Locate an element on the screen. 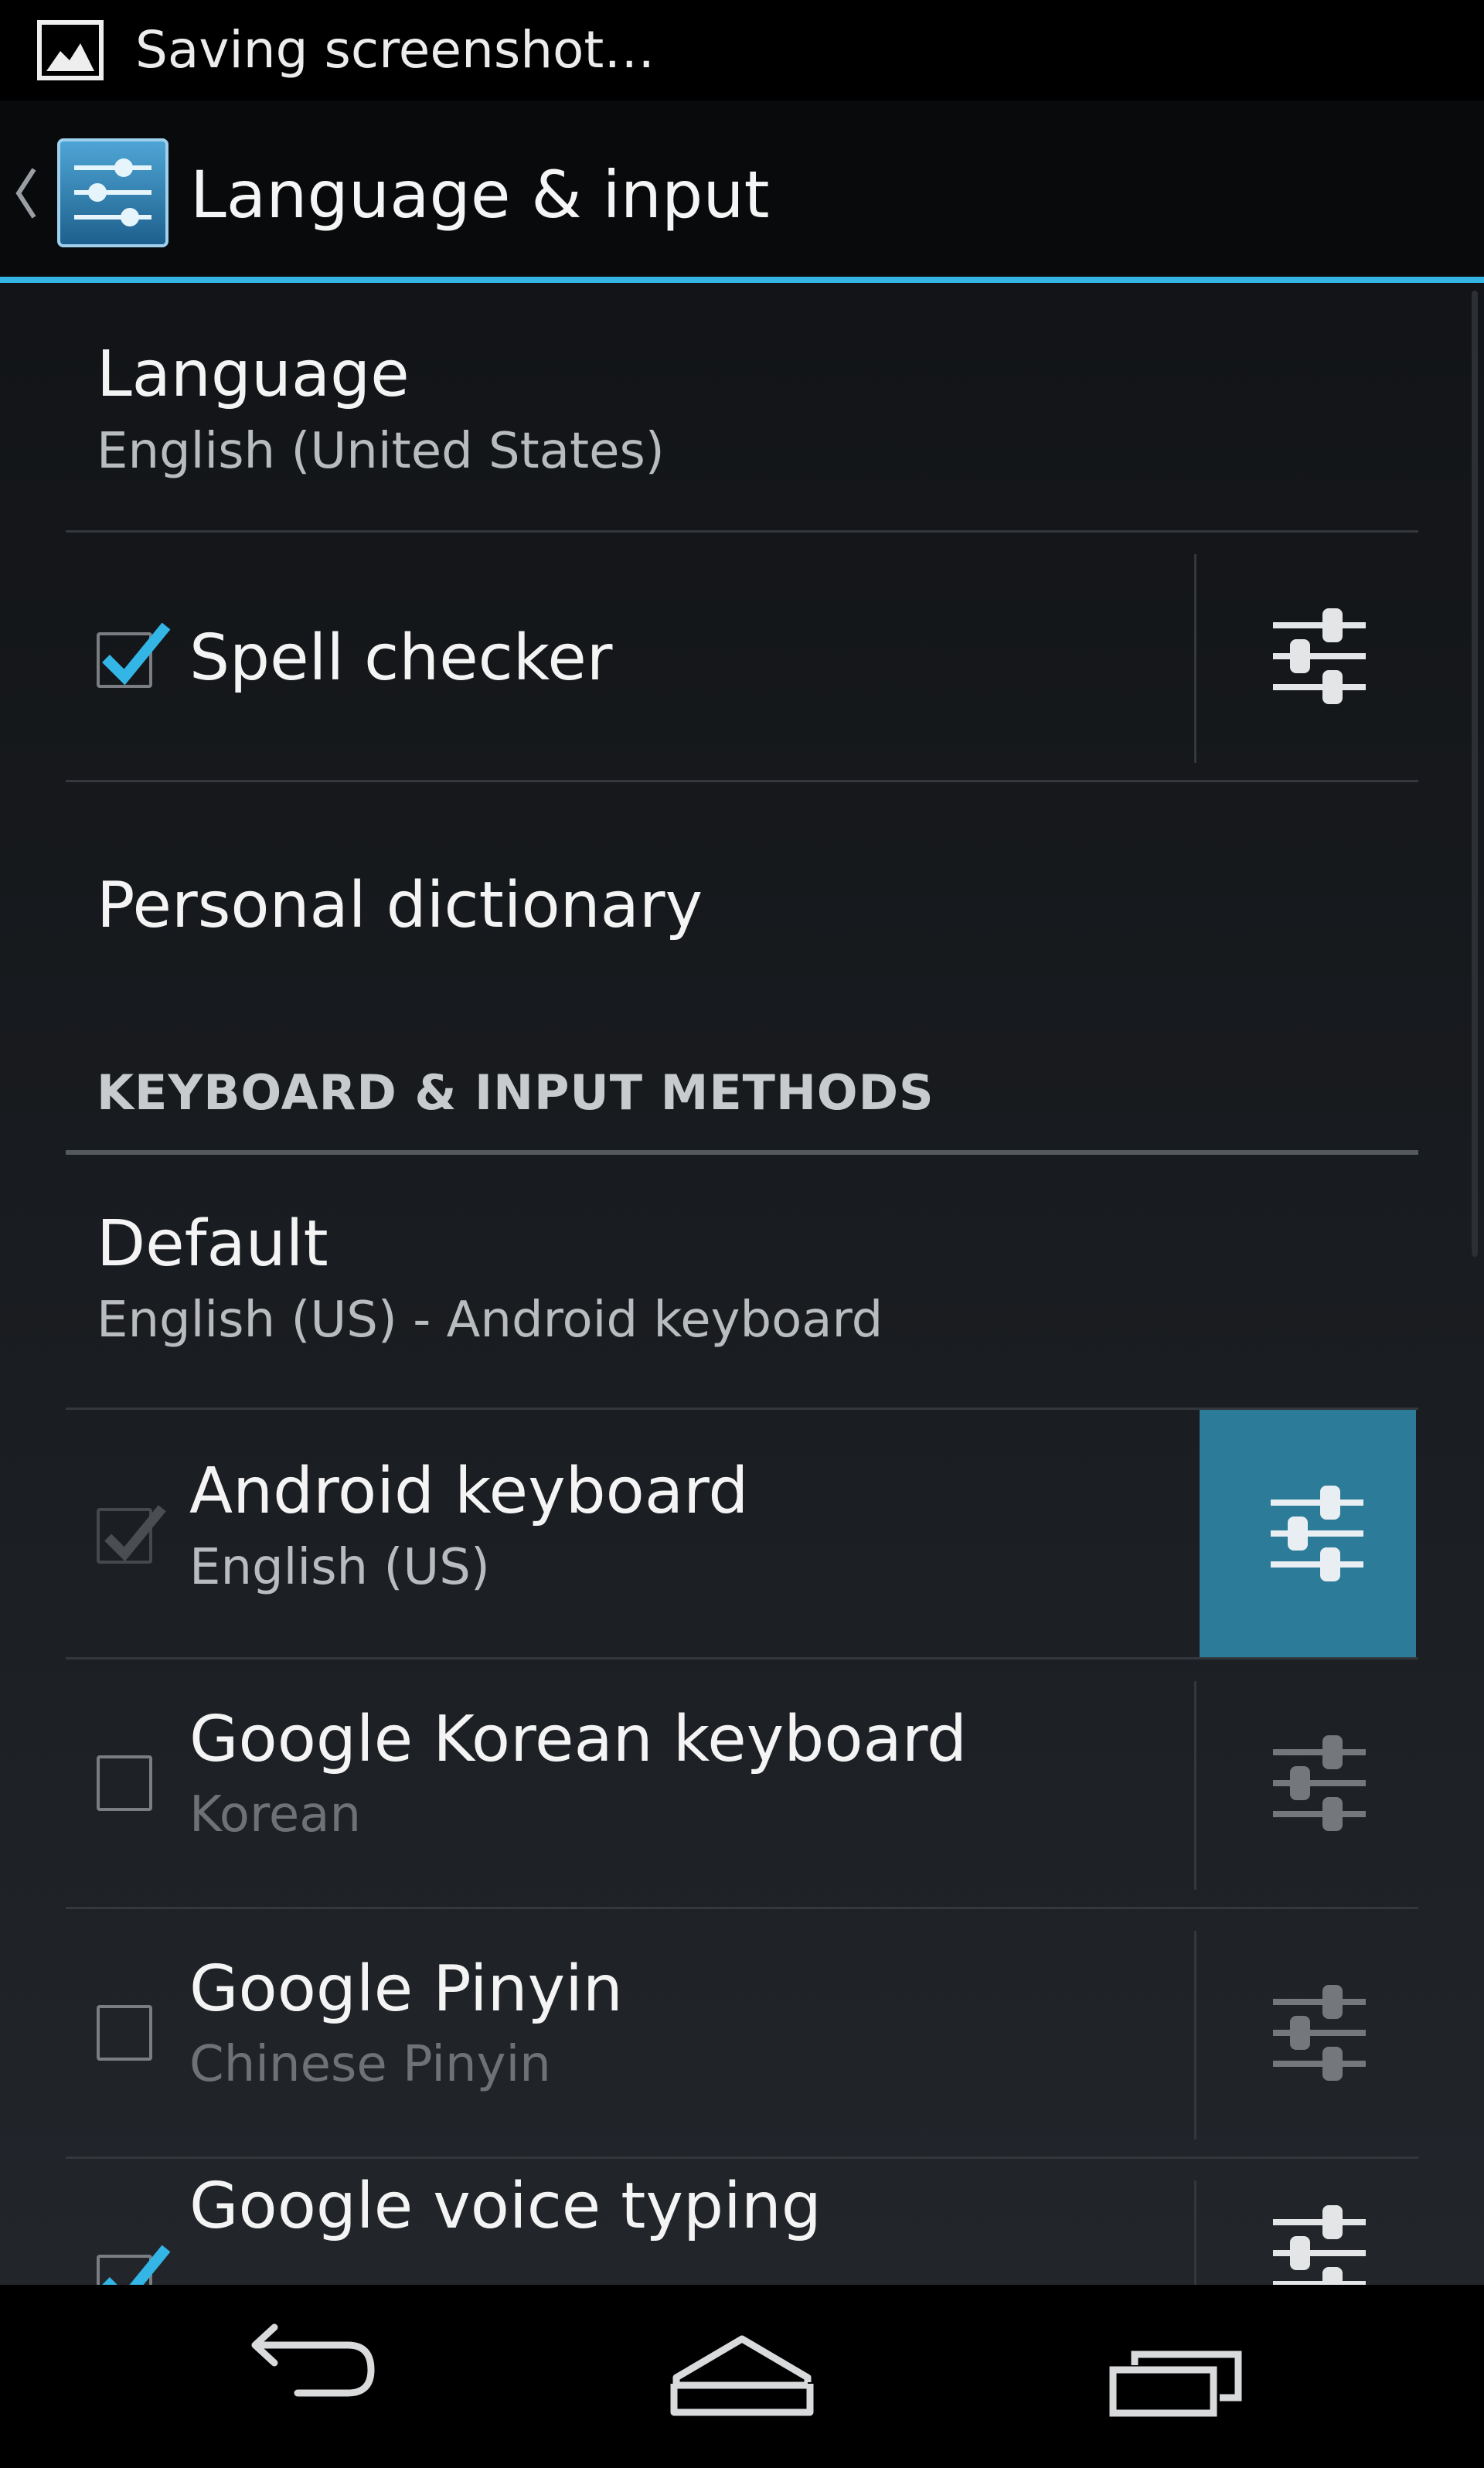 This screenshot has height=2468, width=1484. language-title: Language is located at coordinates (253, 374).